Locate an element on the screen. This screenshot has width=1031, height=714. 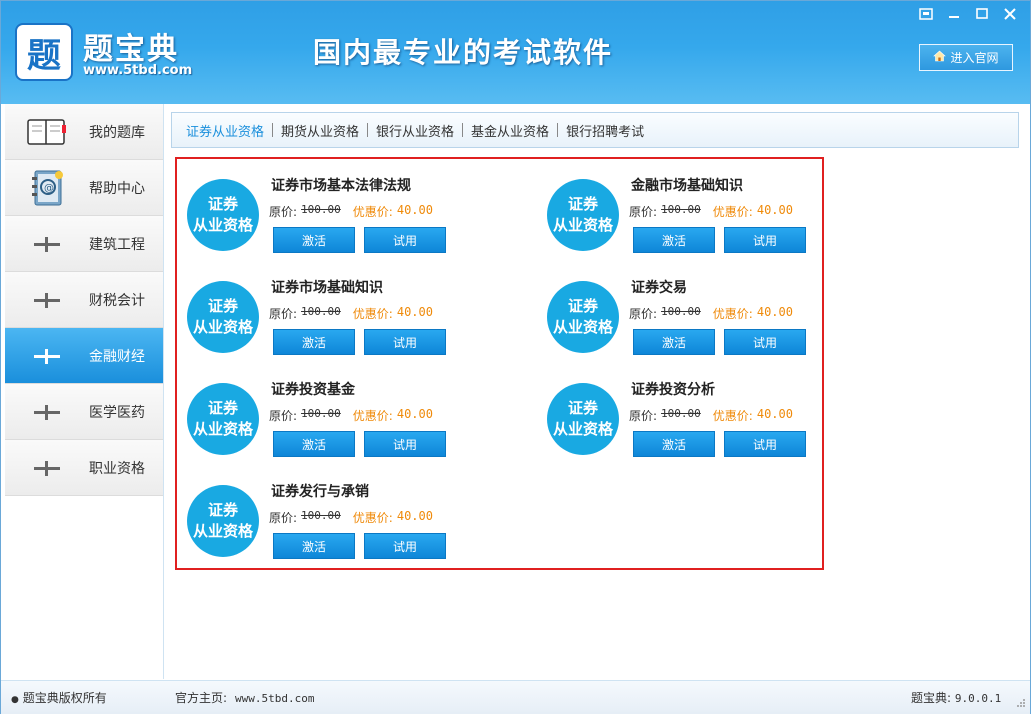
restore-icon is located at coordinates (926, 14).